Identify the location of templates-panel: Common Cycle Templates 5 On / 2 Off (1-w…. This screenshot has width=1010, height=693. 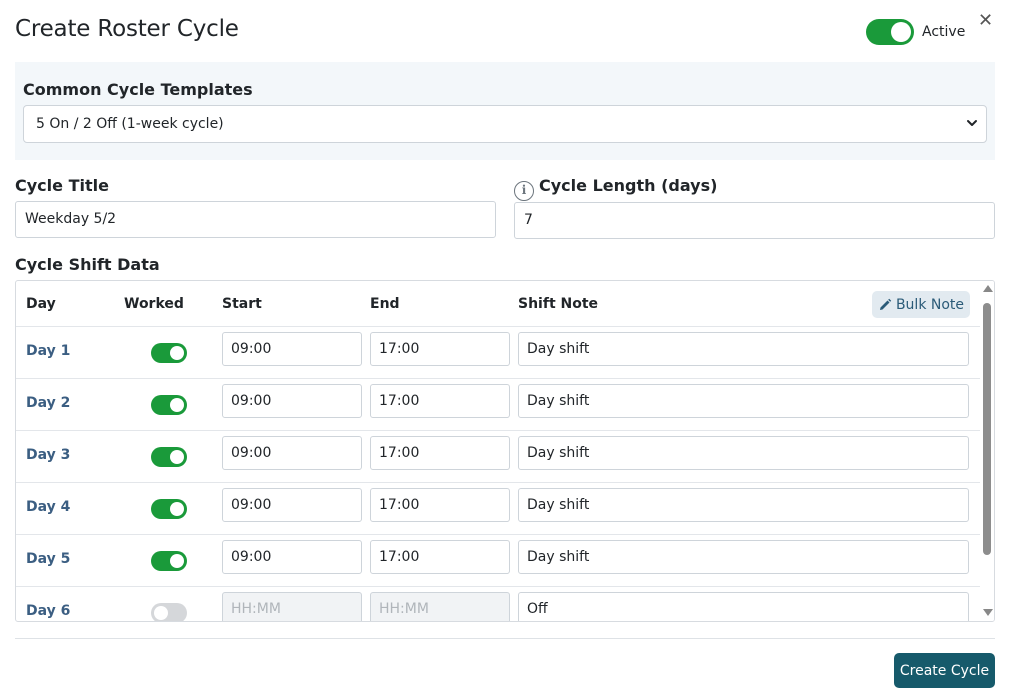
(505, 111).